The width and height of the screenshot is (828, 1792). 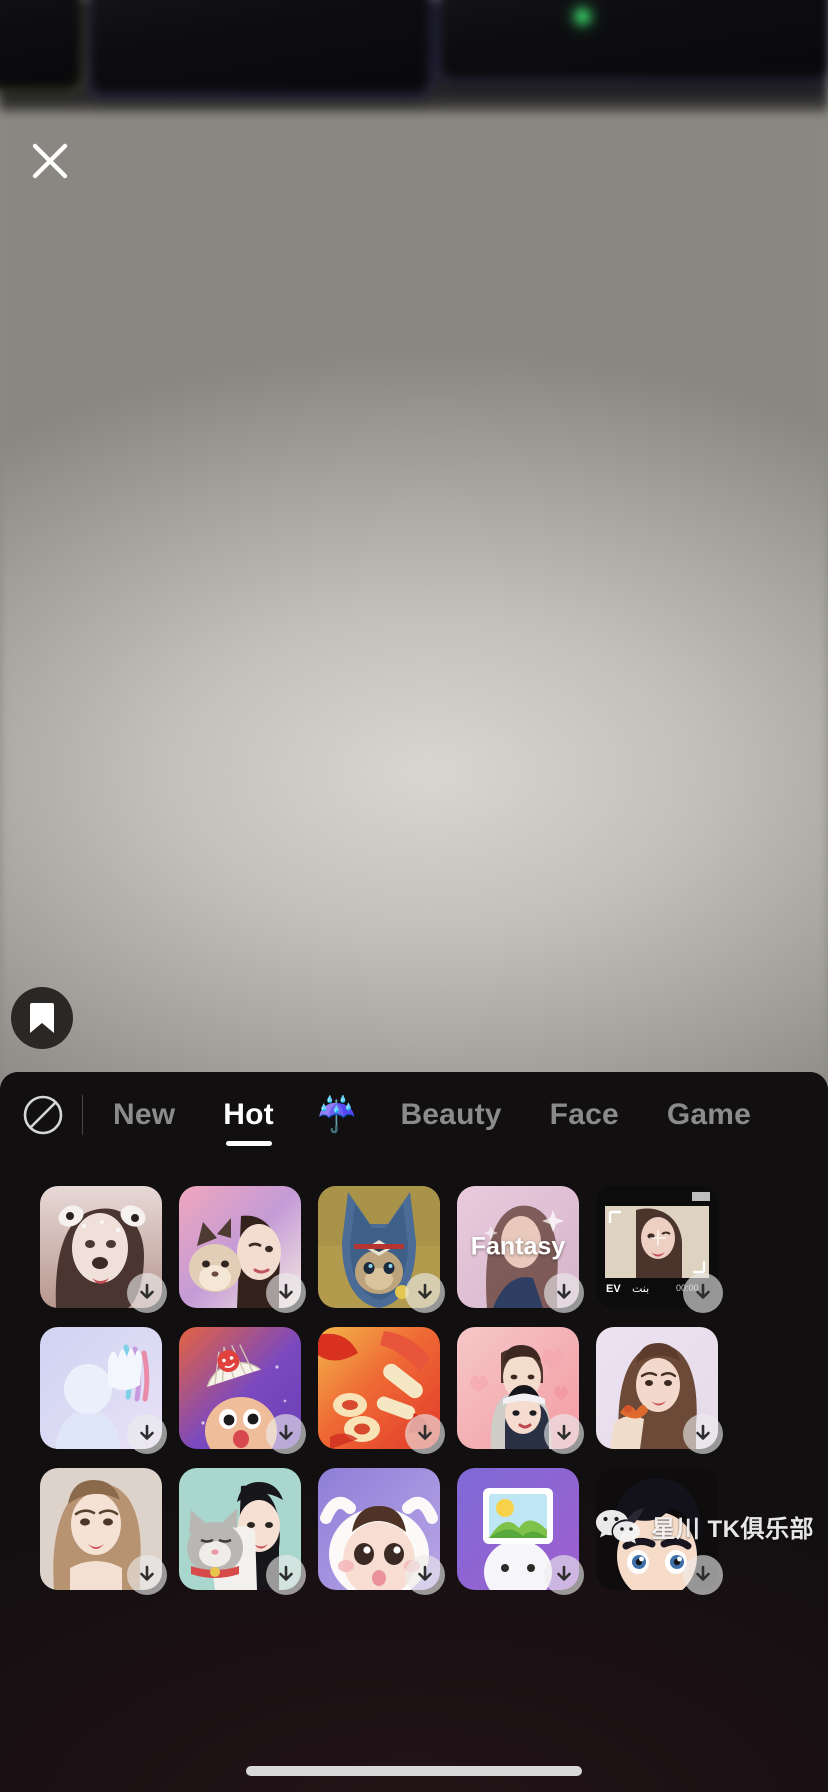 I want to click on status-led, so click(x=582, y=16).